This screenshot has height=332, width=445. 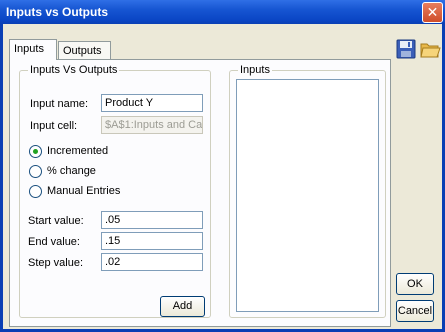 What do you see at coordinates (152, 125) in the screenshot?
I see `input-cell-field: $A$1:Inputs and Calcul` at bounding box center [152, 125].